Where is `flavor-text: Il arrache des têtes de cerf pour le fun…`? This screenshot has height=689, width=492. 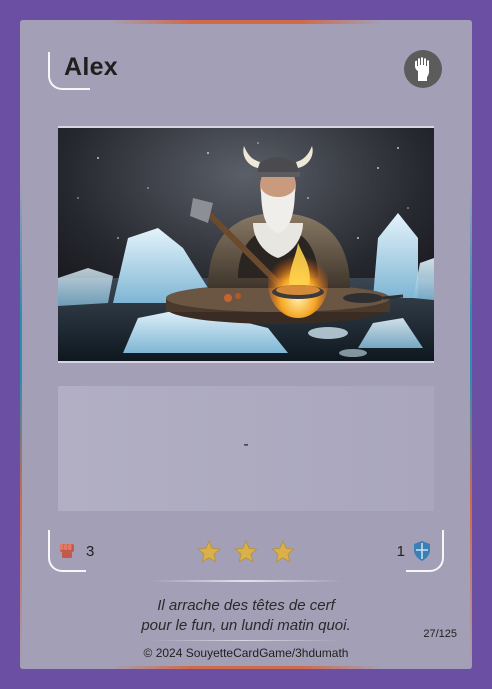 flavor-text: Il arrache des têtes de cerf pour le fun… is located at coordinates (246, 616).